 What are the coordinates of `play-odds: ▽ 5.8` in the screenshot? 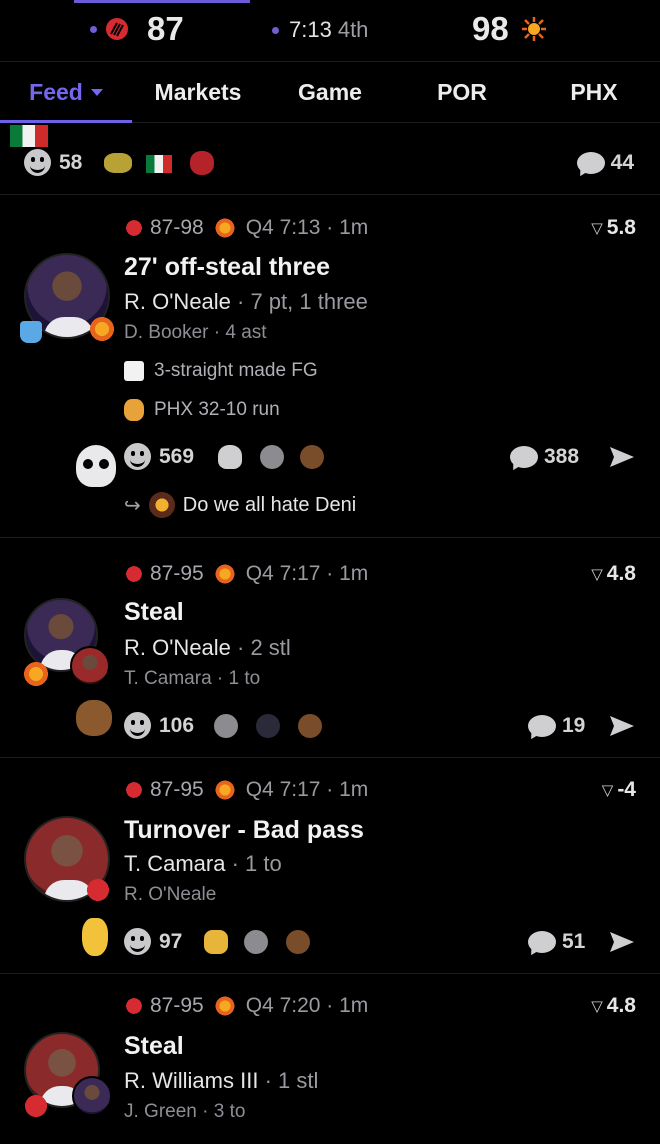 It's located at (613, 228).